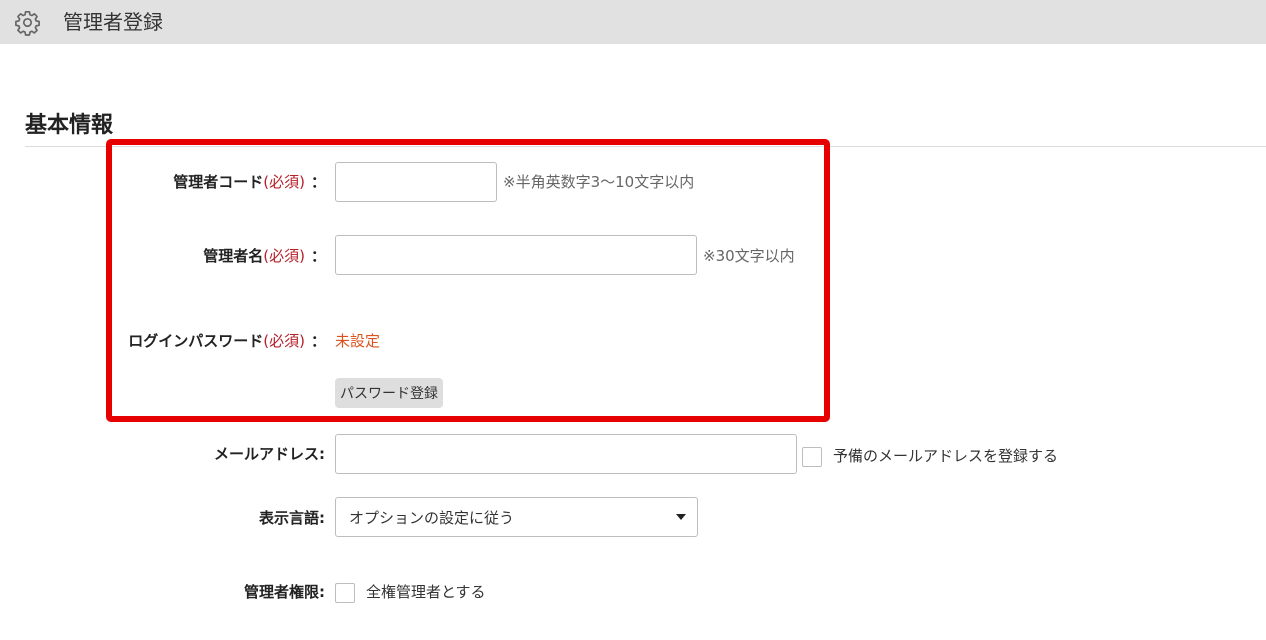  What do you see at coordinates (345, 593) in the screenshot?
I see `full-admin-checkbox` at bounding box center [345, 593].